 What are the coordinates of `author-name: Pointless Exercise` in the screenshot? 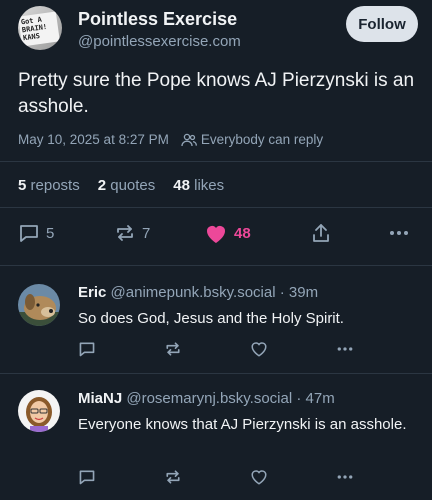 It's located at (157, 19).